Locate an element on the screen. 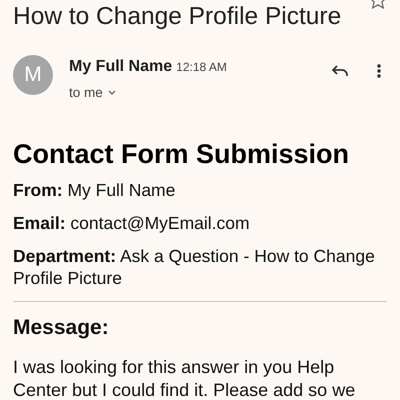  sender-name: My Full Name is located at coordinates (120, 67).